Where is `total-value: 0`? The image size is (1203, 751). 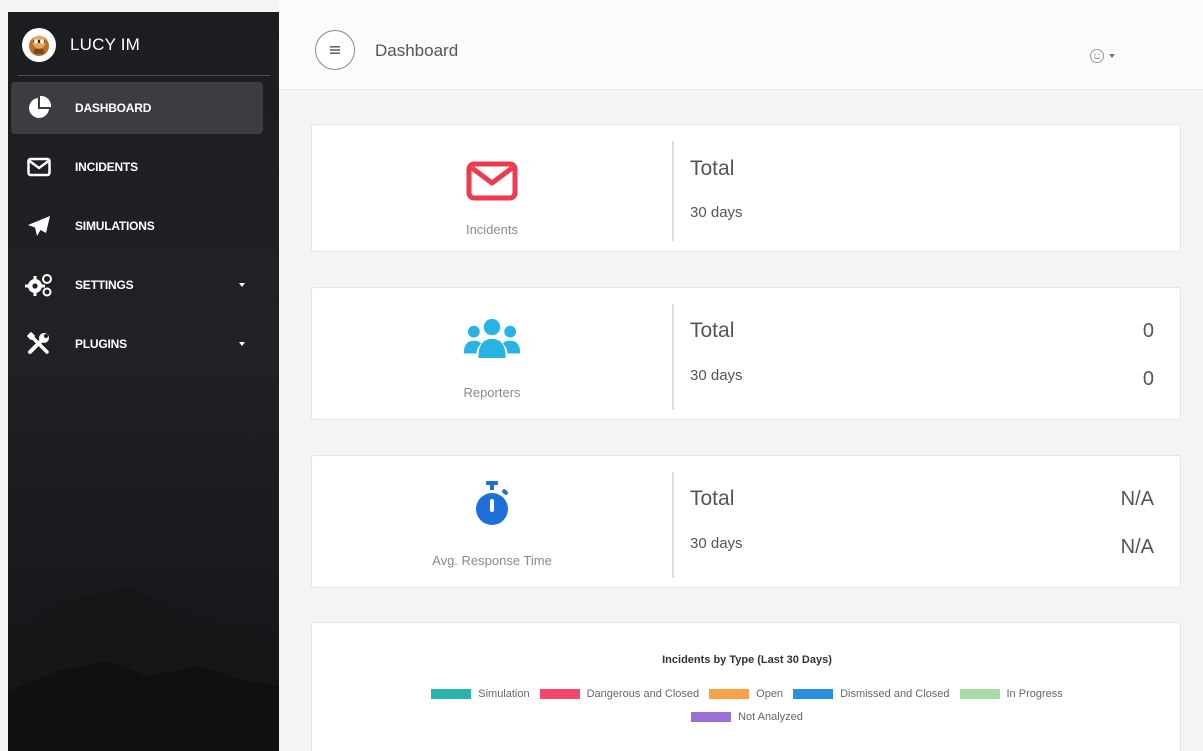 total-value: 0 is located at coordinates (1148, 331).